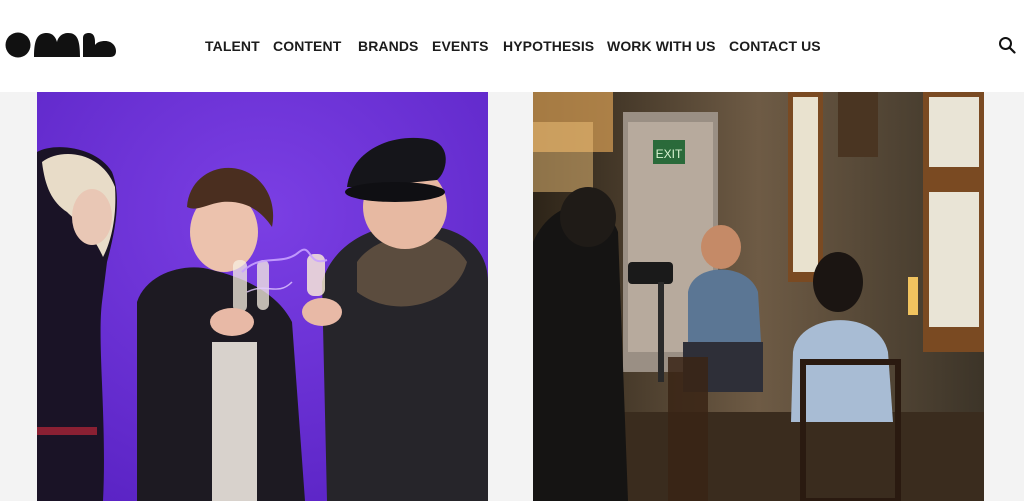 The image size is (1024, 501). I want to click on nav-item-hypothesis: HYPOTHESIS, so click(548, 46).